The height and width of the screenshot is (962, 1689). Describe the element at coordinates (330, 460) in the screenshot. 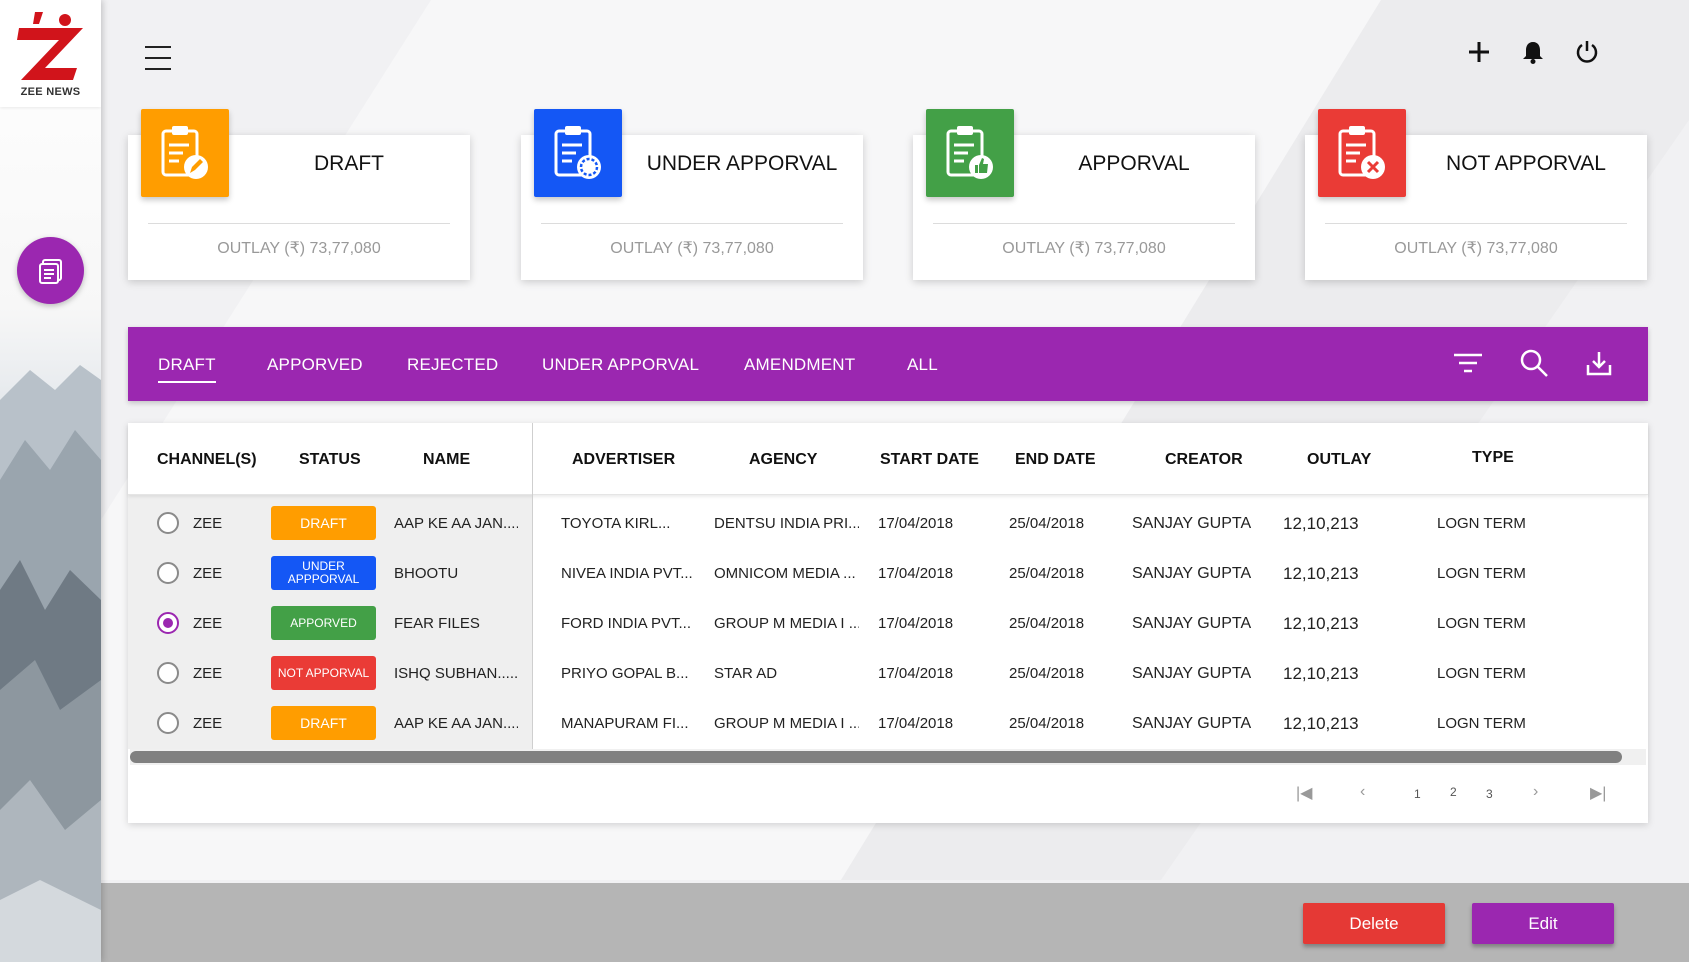

I see `header-status: STATUS` at that location.